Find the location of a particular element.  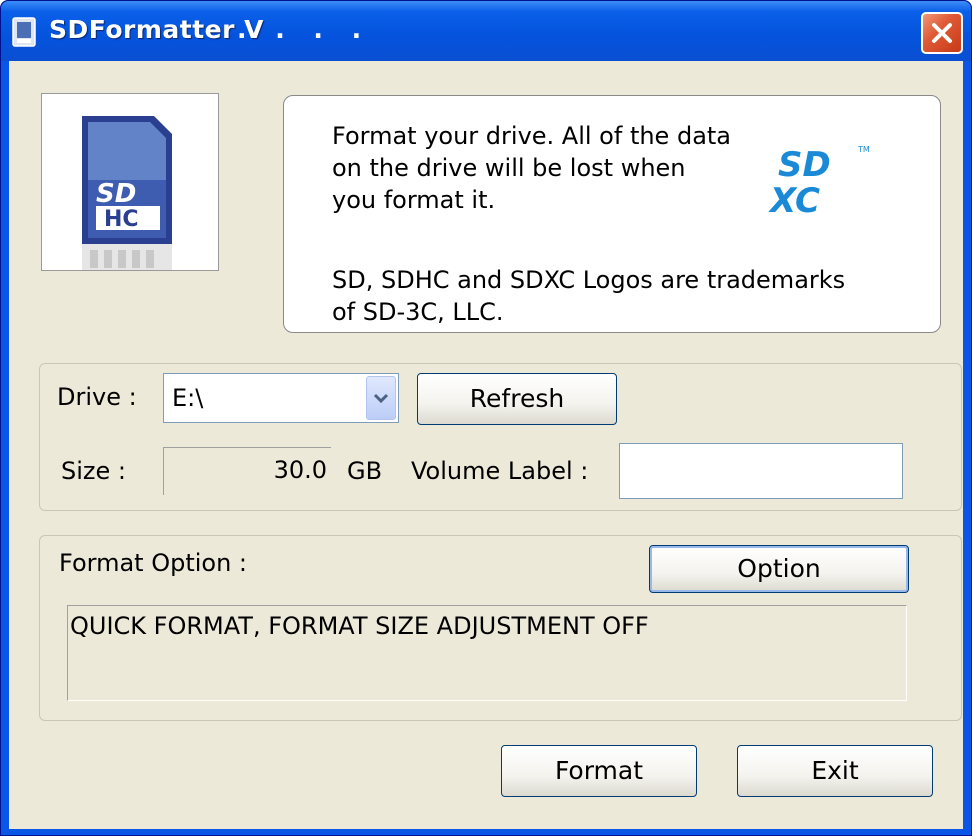

drive-dropdown-button is located at coordinates (381, 398).